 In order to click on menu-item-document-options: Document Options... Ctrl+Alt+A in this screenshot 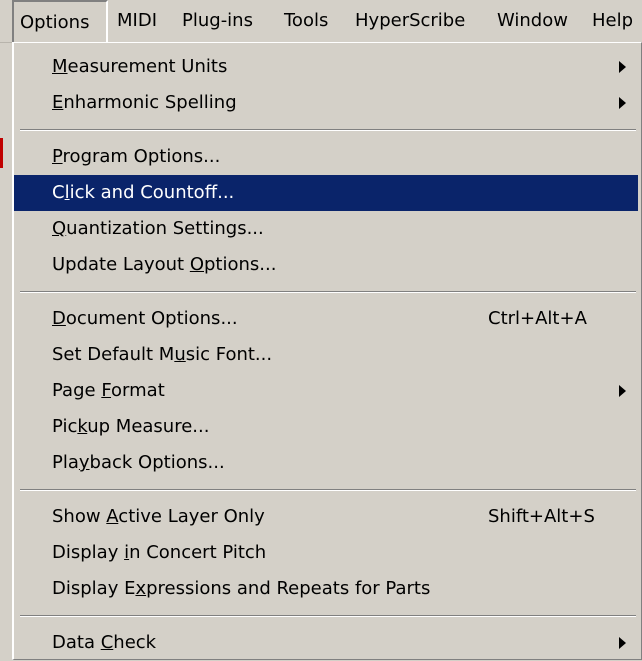, I will do `click(326, 319)`.